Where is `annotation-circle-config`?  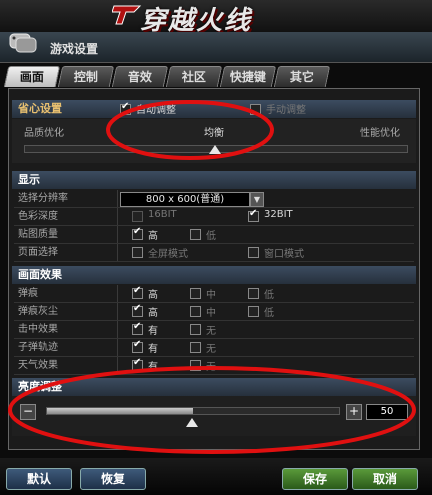
annotation-circle-config is located at coordinates (190, 130).